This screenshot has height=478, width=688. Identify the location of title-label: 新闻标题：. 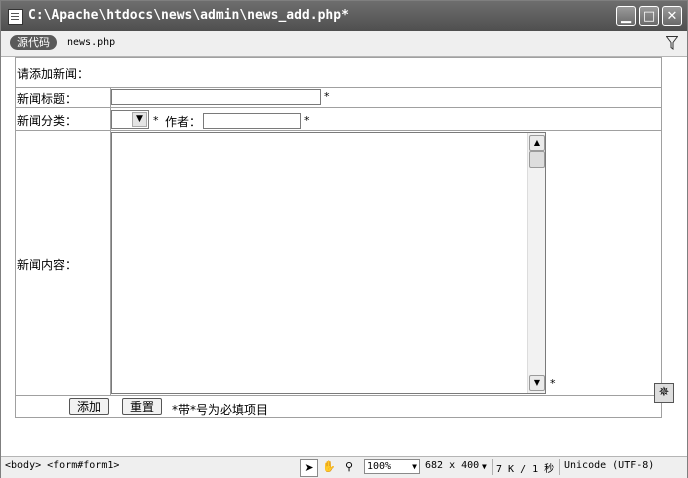
(47, 99).